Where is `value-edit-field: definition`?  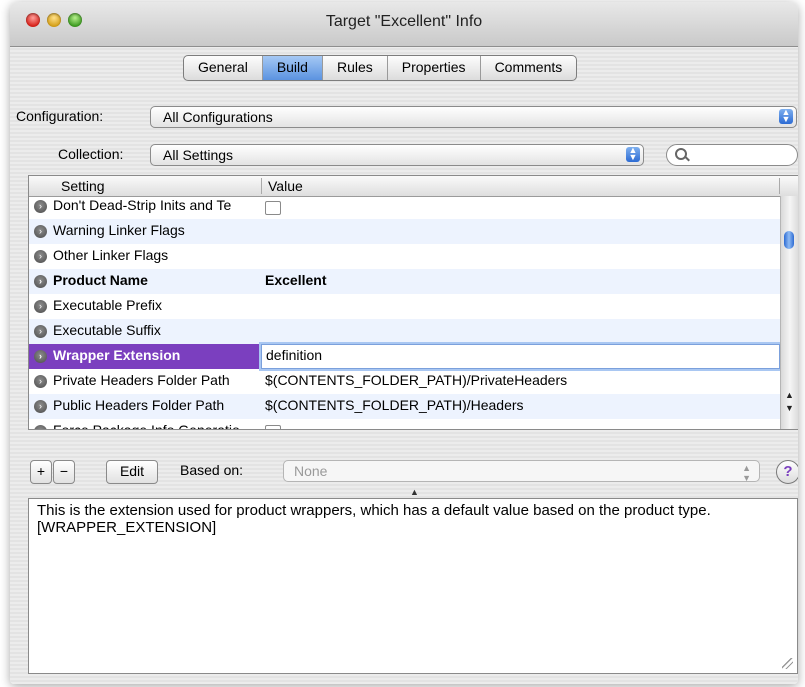
value-edit-field: definition is located at coordinates (520, 356).